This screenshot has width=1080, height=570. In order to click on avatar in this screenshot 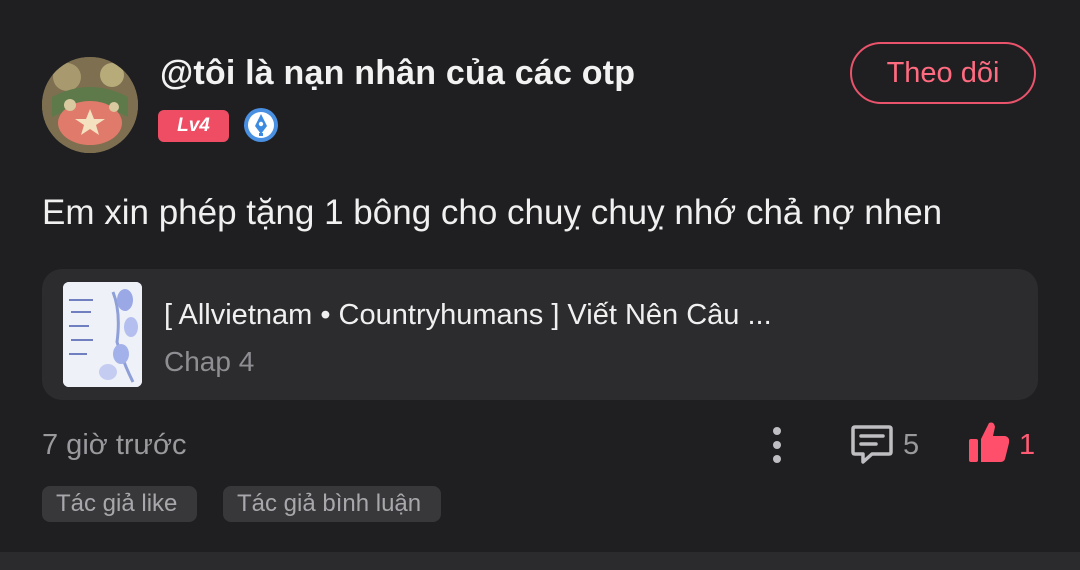, I will do `click(90, 105)`.